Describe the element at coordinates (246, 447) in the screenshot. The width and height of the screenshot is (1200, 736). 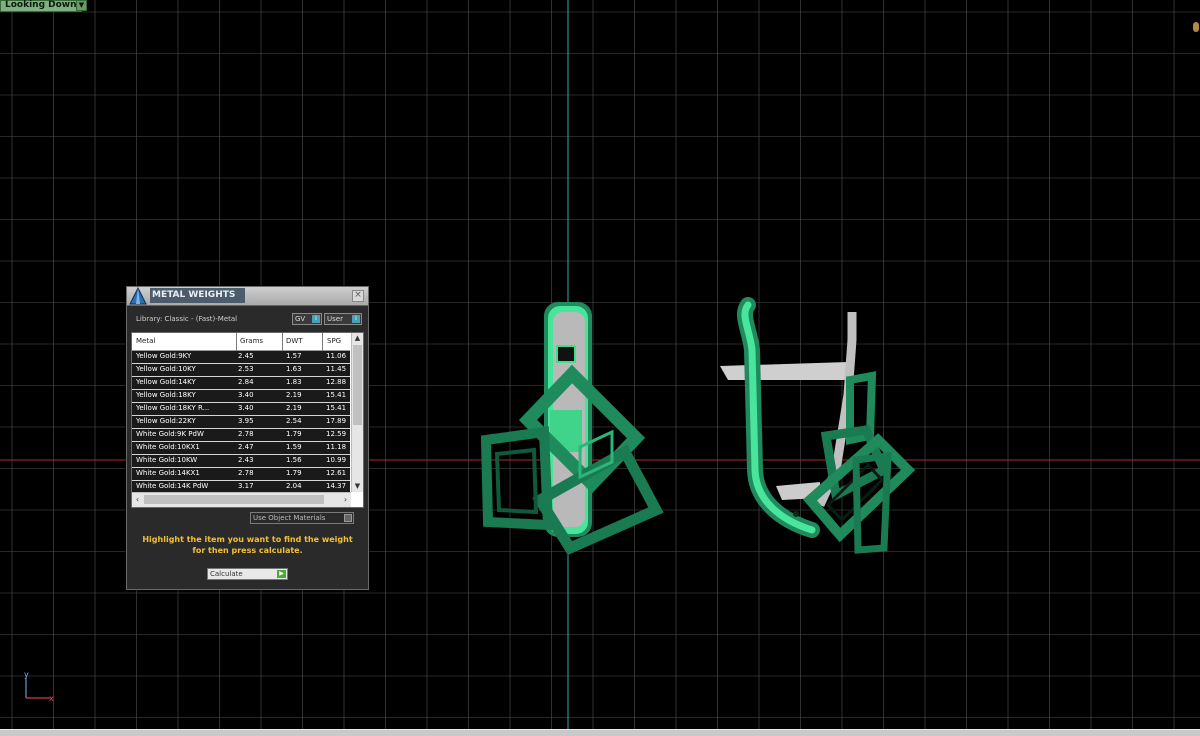
I see `cell-grams: 2.47` at that location.